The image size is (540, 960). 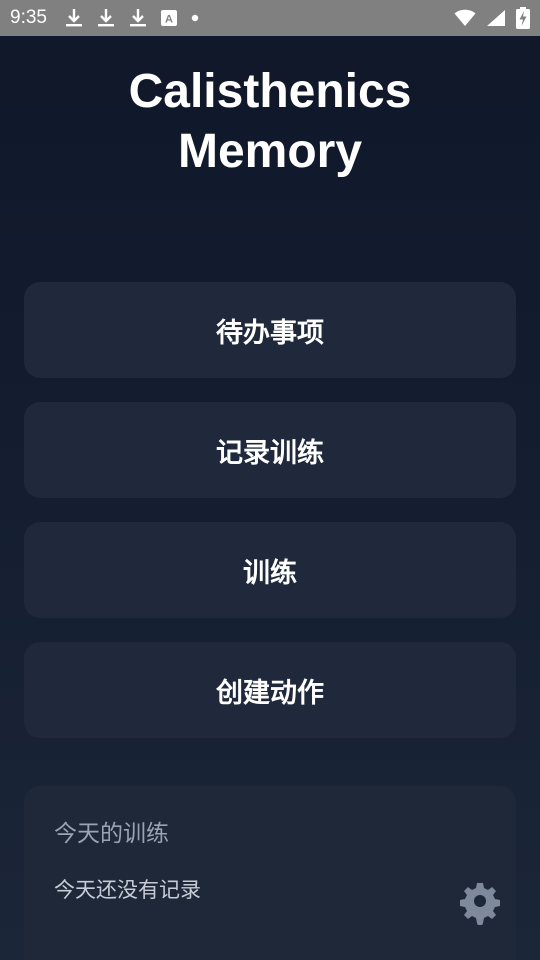 I want to click on status-bar: 9:35 A, so click(x=270, y=18).